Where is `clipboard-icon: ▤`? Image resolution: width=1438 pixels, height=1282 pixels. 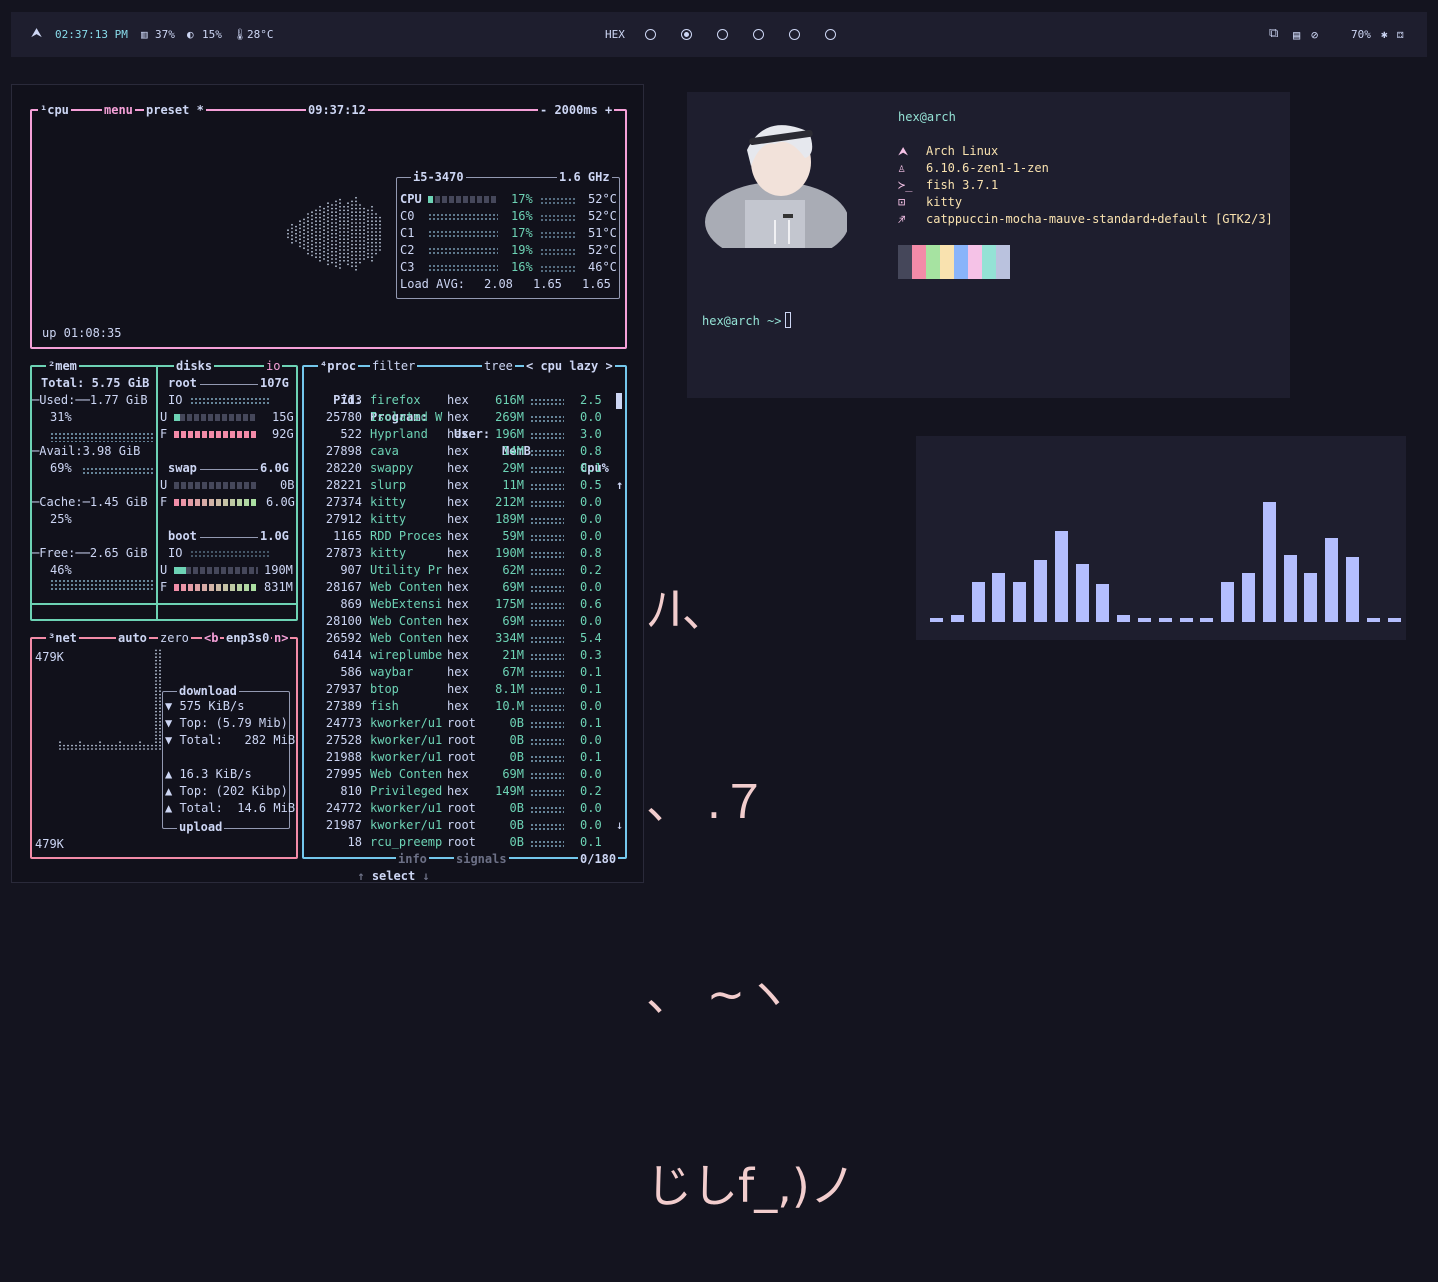
clipboard-icon: ▤ is located at coordinates (1296, 35).